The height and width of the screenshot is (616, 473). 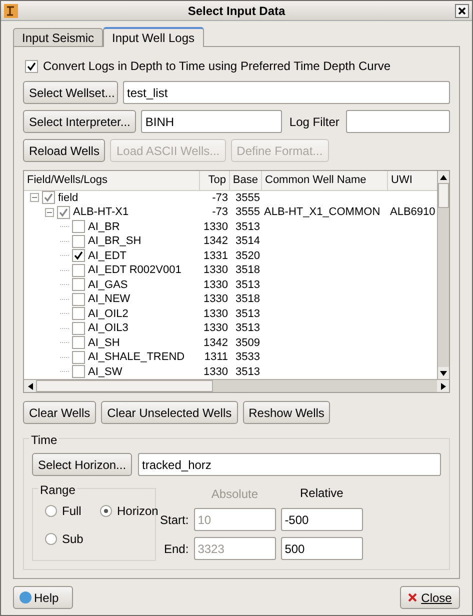 I want to click on relative-field: 500, so click(x=321, y=548).